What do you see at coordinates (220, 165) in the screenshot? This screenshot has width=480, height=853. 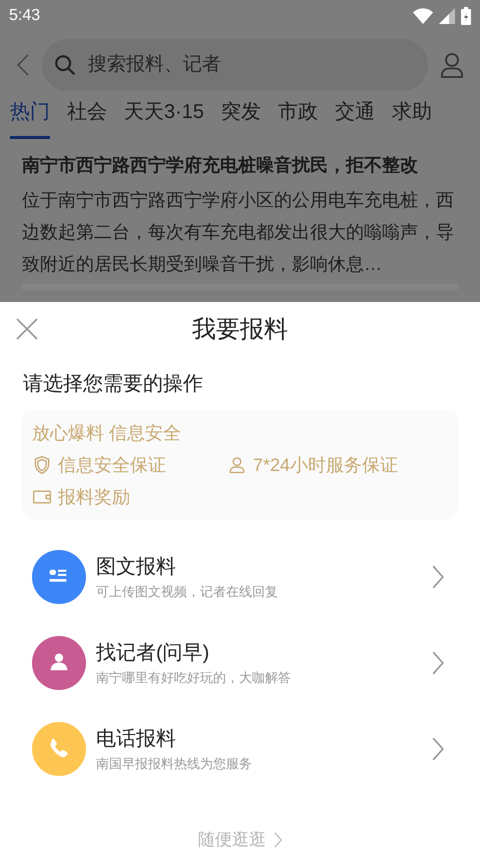 I see `article-title: 南宁市西宁路西宁学府充电桩噪音扰民，拒不整改` at bounding box center [220, 165].